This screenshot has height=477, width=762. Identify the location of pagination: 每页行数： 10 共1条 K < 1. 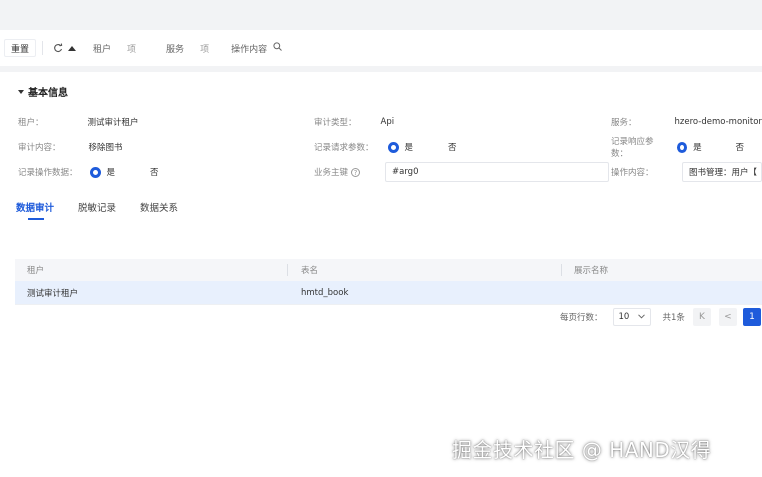
(660, 317).